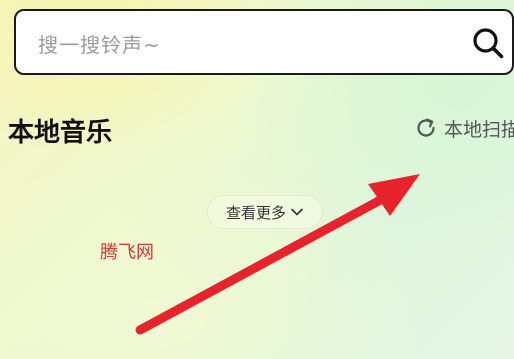  Describe the element at coordinates (488, 43) in the screenshot. I see `search-icon` at that location.